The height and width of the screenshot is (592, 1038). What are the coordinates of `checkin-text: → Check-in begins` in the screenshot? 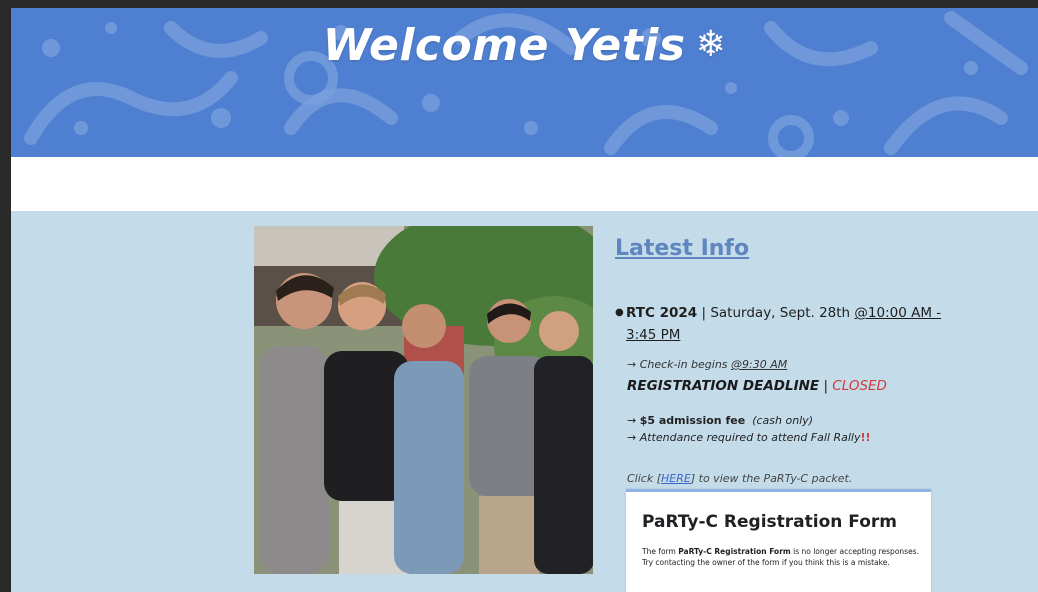 It's located at (677, 364).